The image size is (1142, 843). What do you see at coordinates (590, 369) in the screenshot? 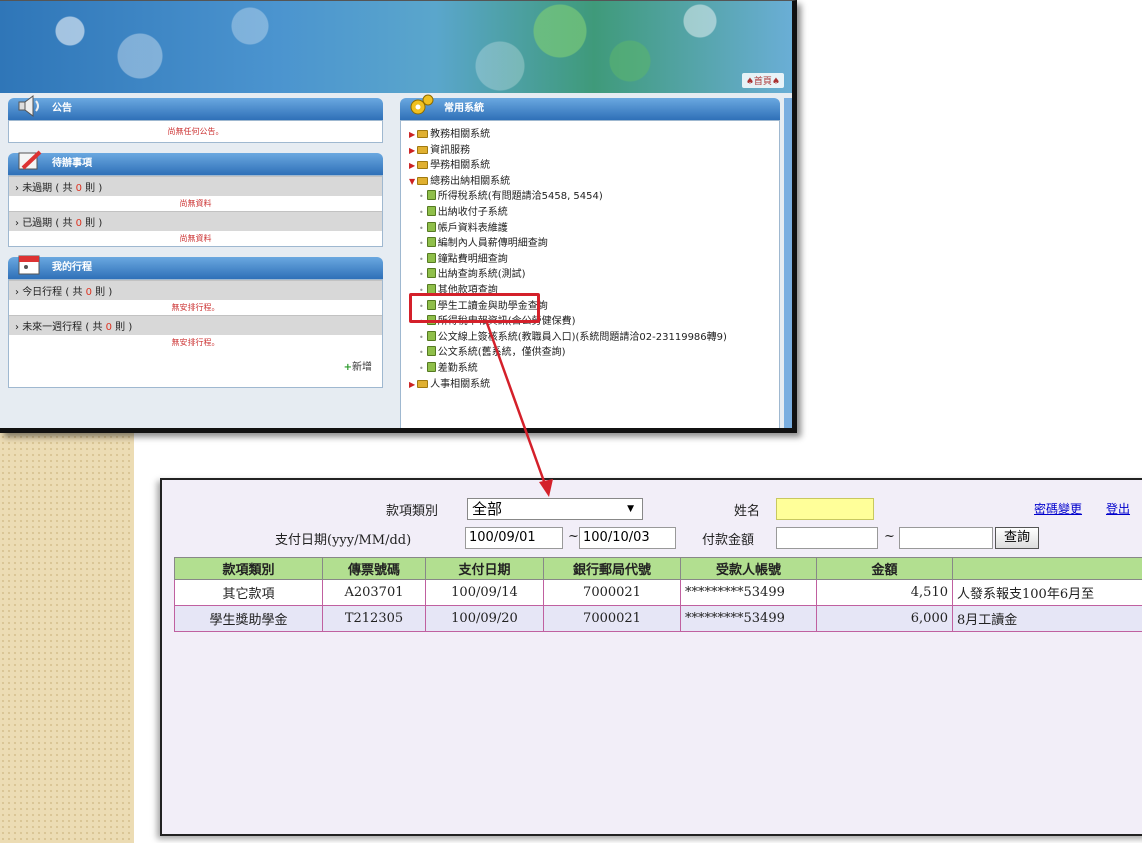
I see `menu-item: • 差勤系統` at bounding box center [590, 369].